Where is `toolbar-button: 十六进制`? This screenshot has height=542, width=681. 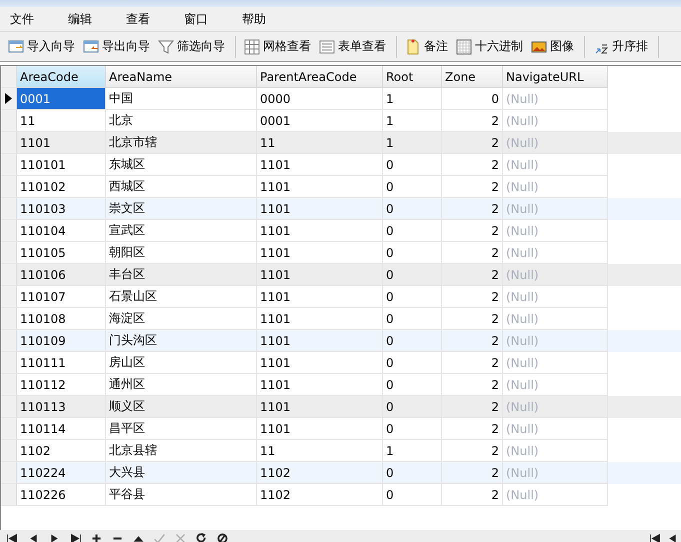
toolbar-button: 十六进制 is located at coordinates (489, 46).